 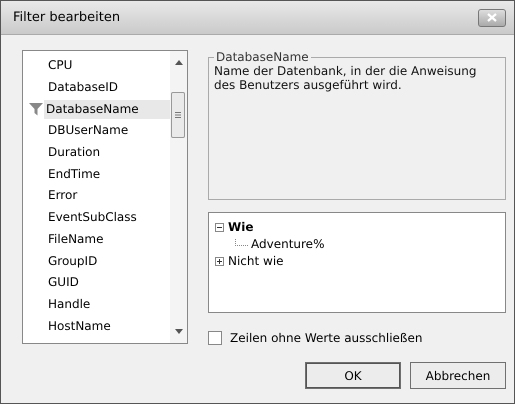 What do you see at coordinates (346, 78) in the screenshot?
I see `description-text: Name der Datenbank, in der die Anweisung des Benutzers ausgeführt wird.` at bounding box center [346, 78].